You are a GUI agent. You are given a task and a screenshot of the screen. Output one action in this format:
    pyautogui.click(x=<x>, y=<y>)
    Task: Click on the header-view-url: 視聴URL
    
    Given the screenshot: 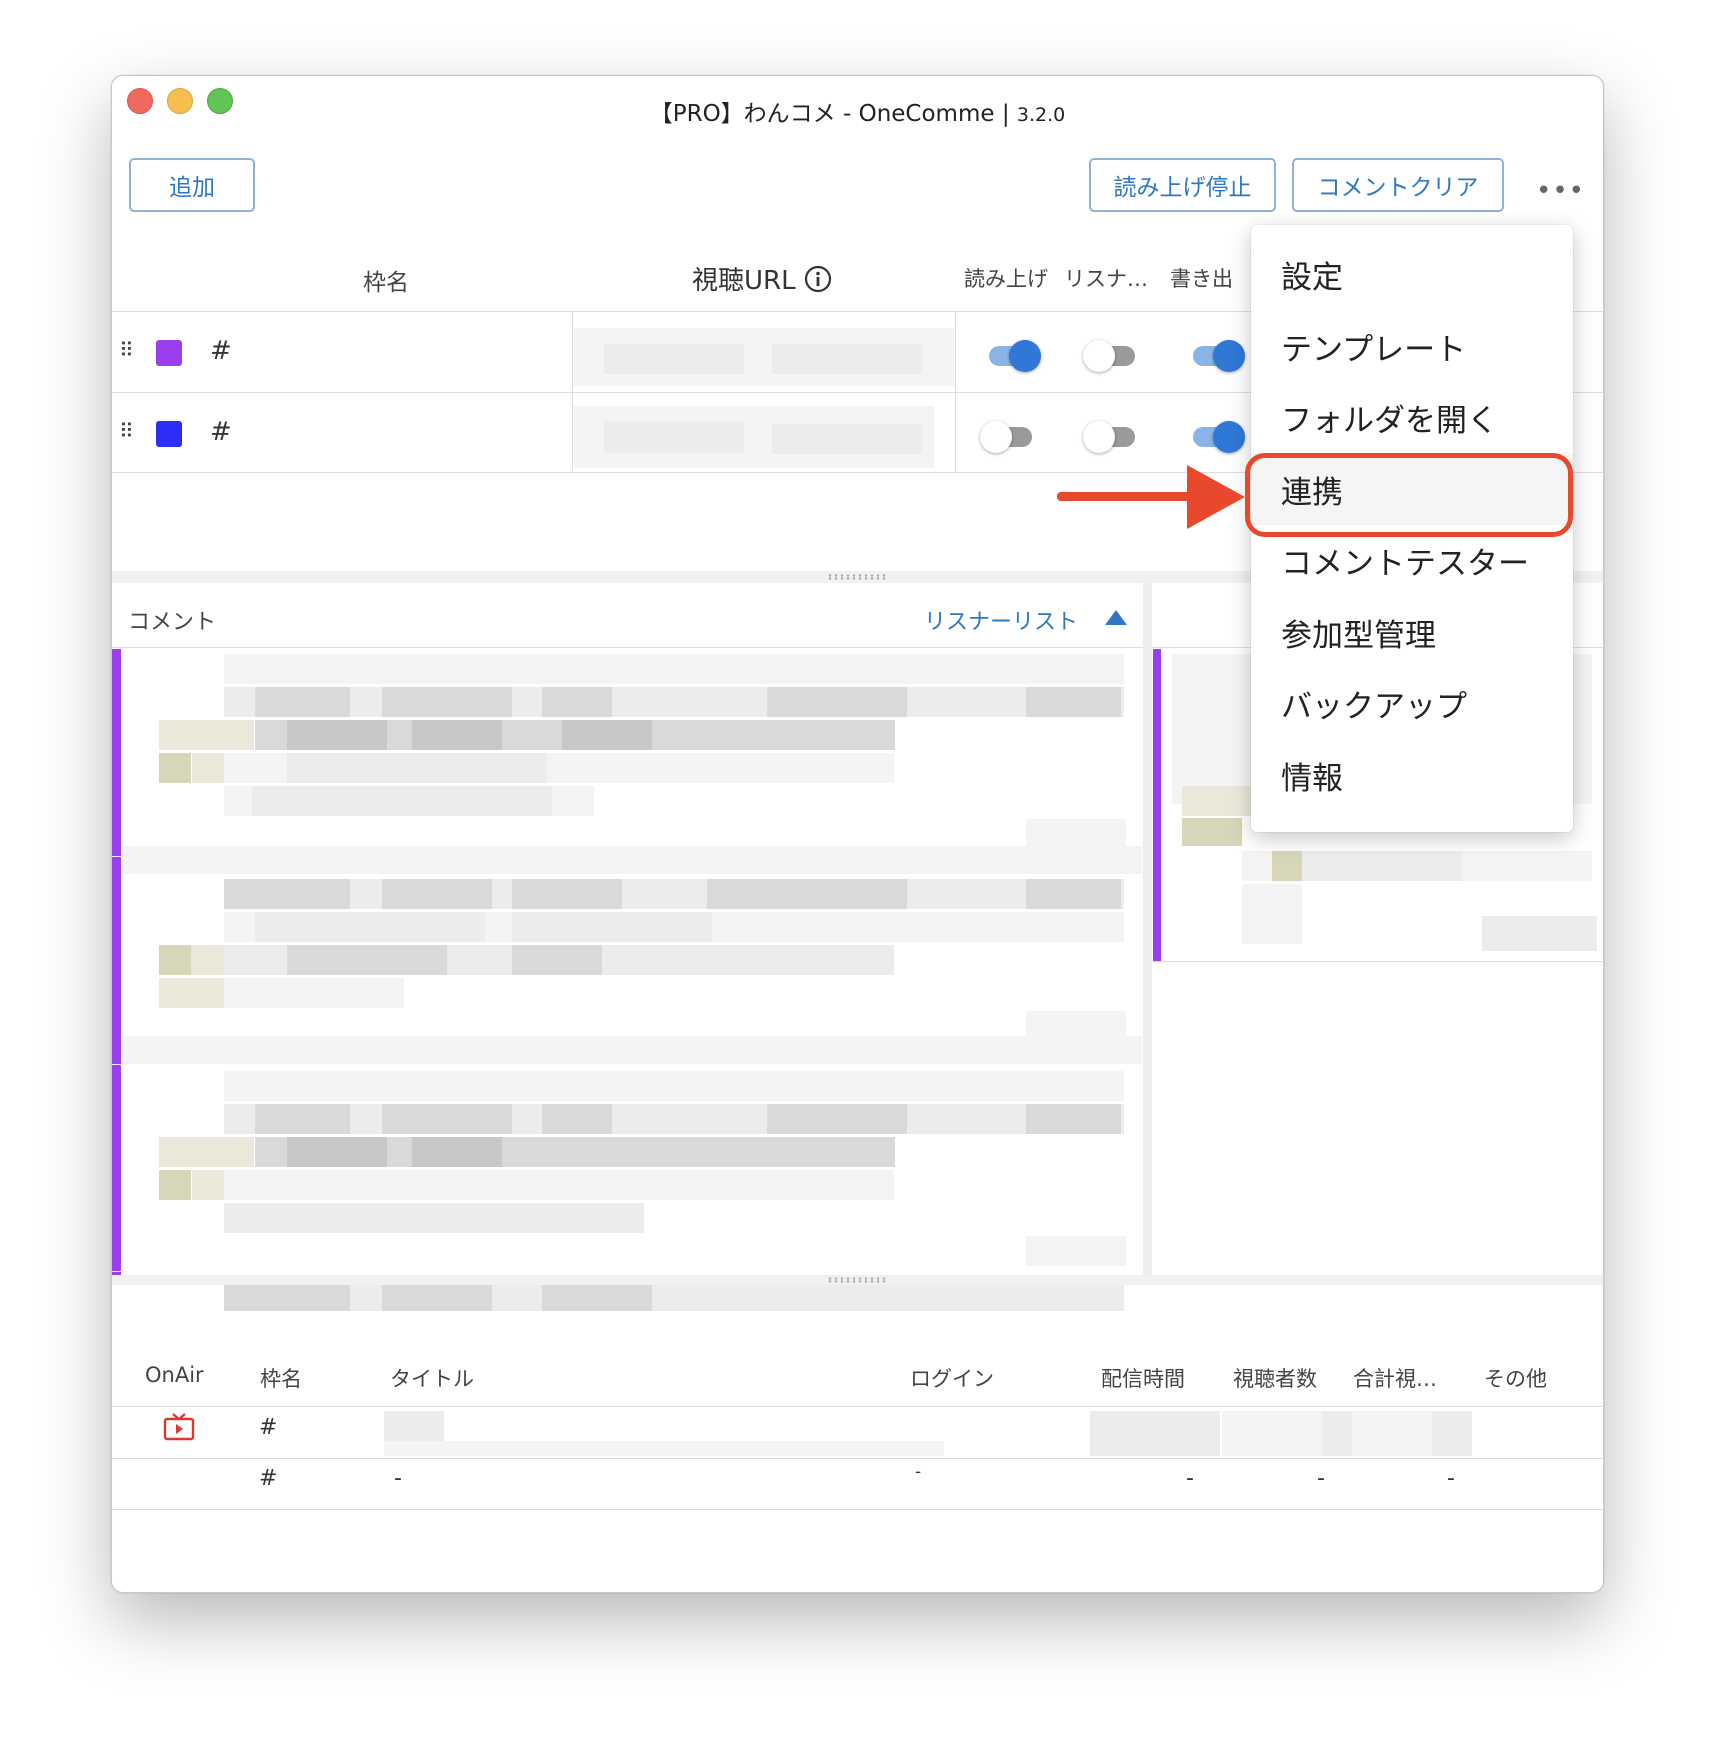 What is the action you would take?
    pyautogui.click(x=762, y=278)
    